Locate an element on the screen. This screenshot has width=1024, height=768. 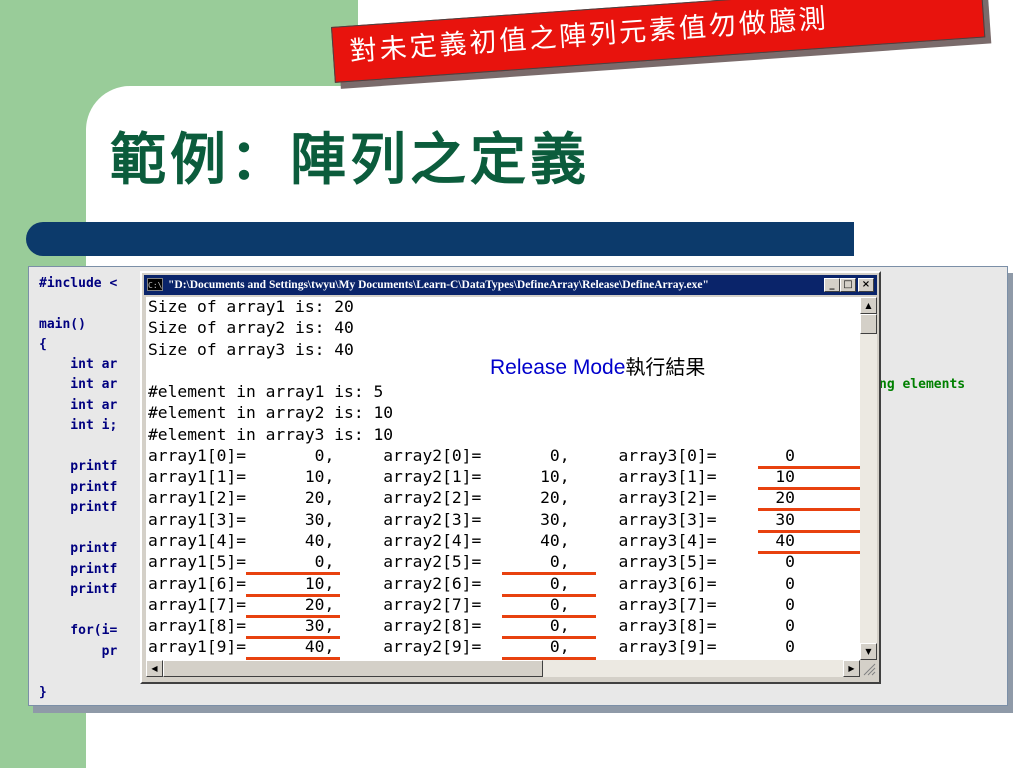
callout-text: 對未定義初值之陣列元素值勿做臆測 is located at coordinates (658, 41).